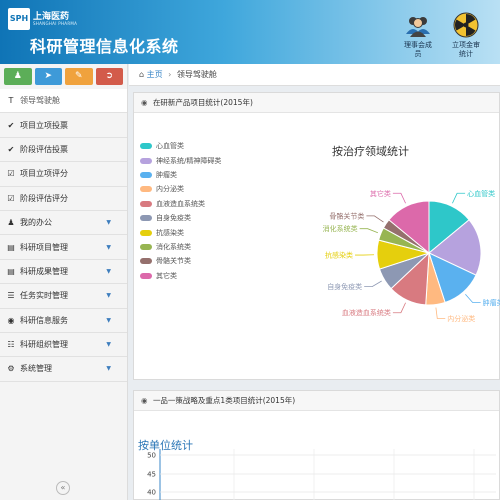 The image size is (500, 500). Describe the element at coordinates (63, 174) in the screenshot. I see `sidebar-item-project-score: ☑ 项目立项评分` at that location.